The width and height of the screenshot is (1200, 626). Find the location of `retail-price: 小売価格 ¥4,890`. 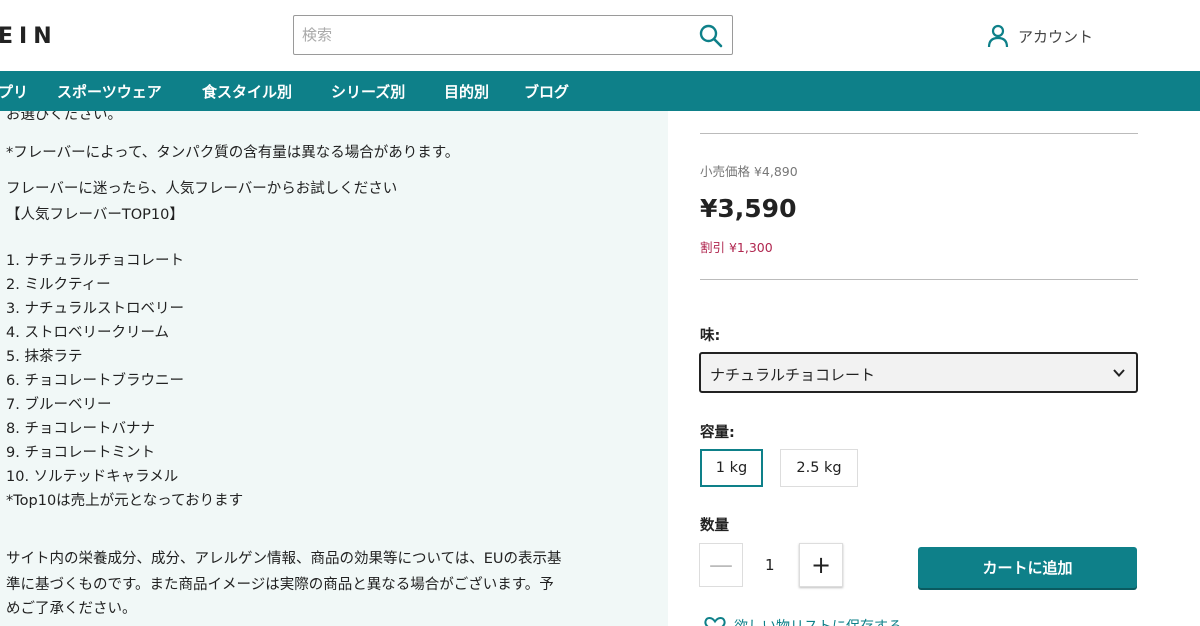

retail-price: 小売価格 ¥4,890 is located at coordinates (749, 171).